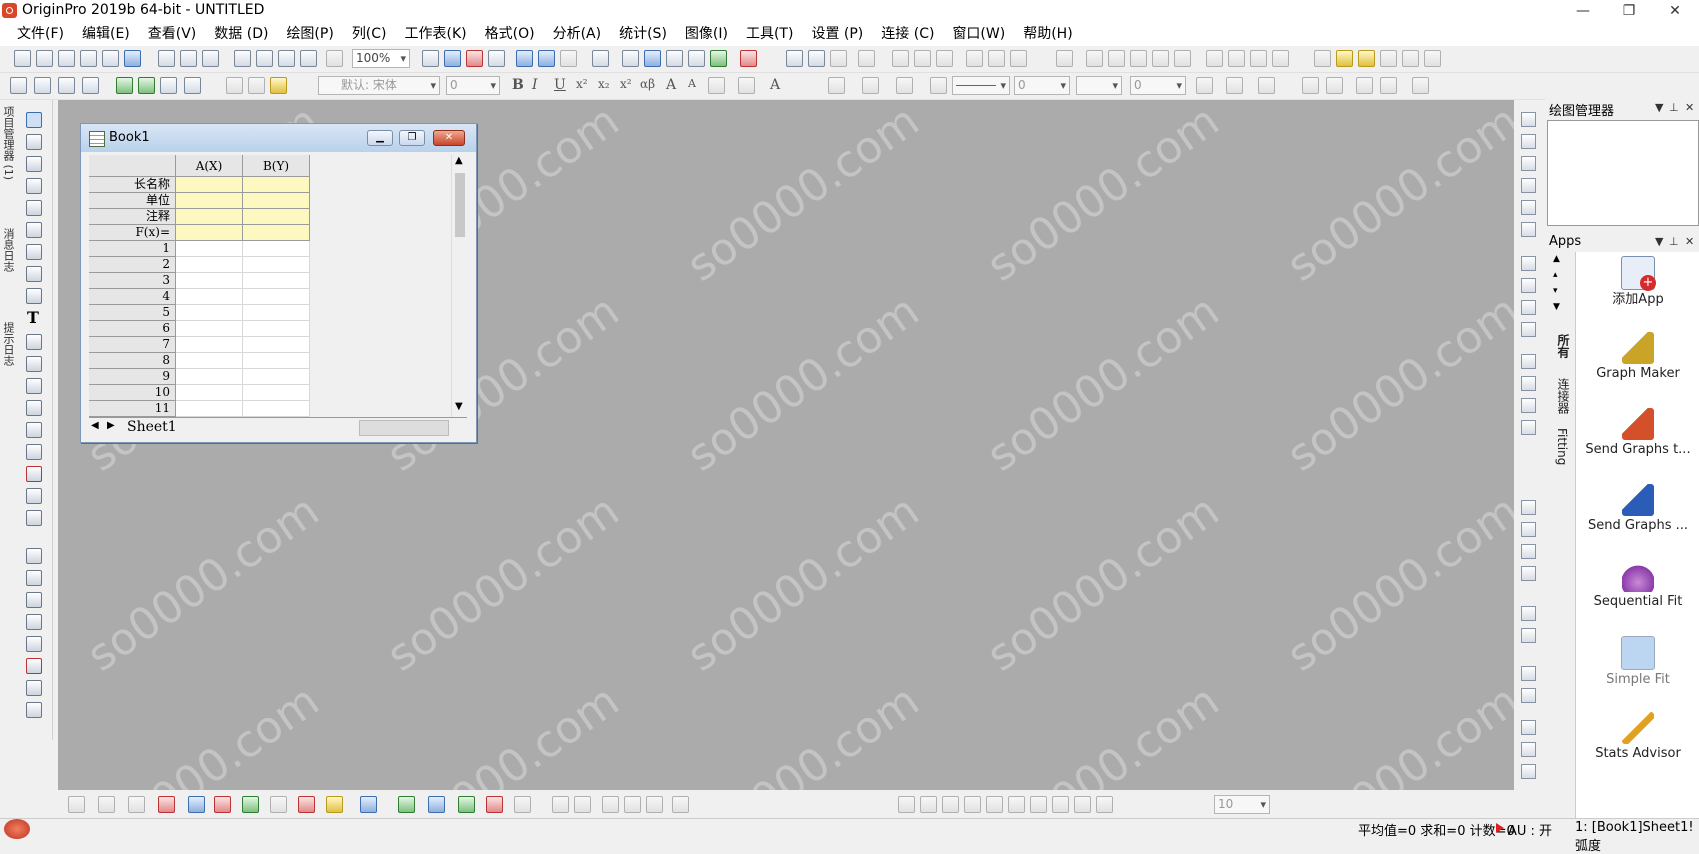 Image resolution: width=1699 pixels, height=854 pixels. Describe the element at coordinates (1160, 58) in the screenshot. I see `set-error-icon` at that location.